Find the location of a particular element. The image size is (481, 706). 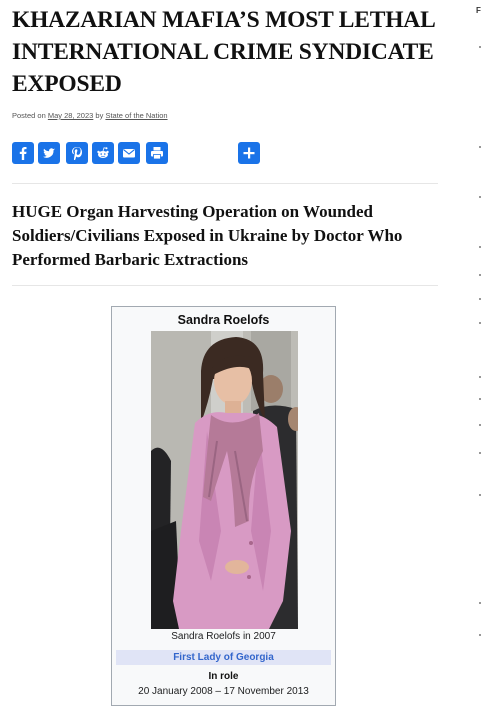

post-date-link: May 28, 2023 is located at coordinates (70, 115).